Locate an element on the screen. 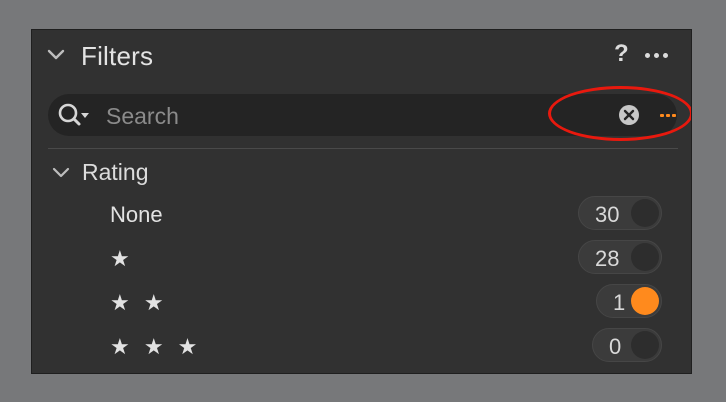  count-toggle: 30 is located at coordinates (620, 213).